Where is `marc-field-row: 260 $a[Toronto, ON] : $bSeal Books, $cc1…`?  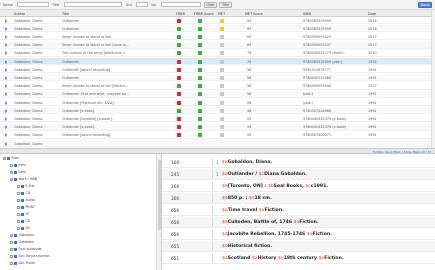 marc-field-row: 260 $a[Toronto, ON] : $bSeal Books, $cc1… is located at coordinates (298, 186).